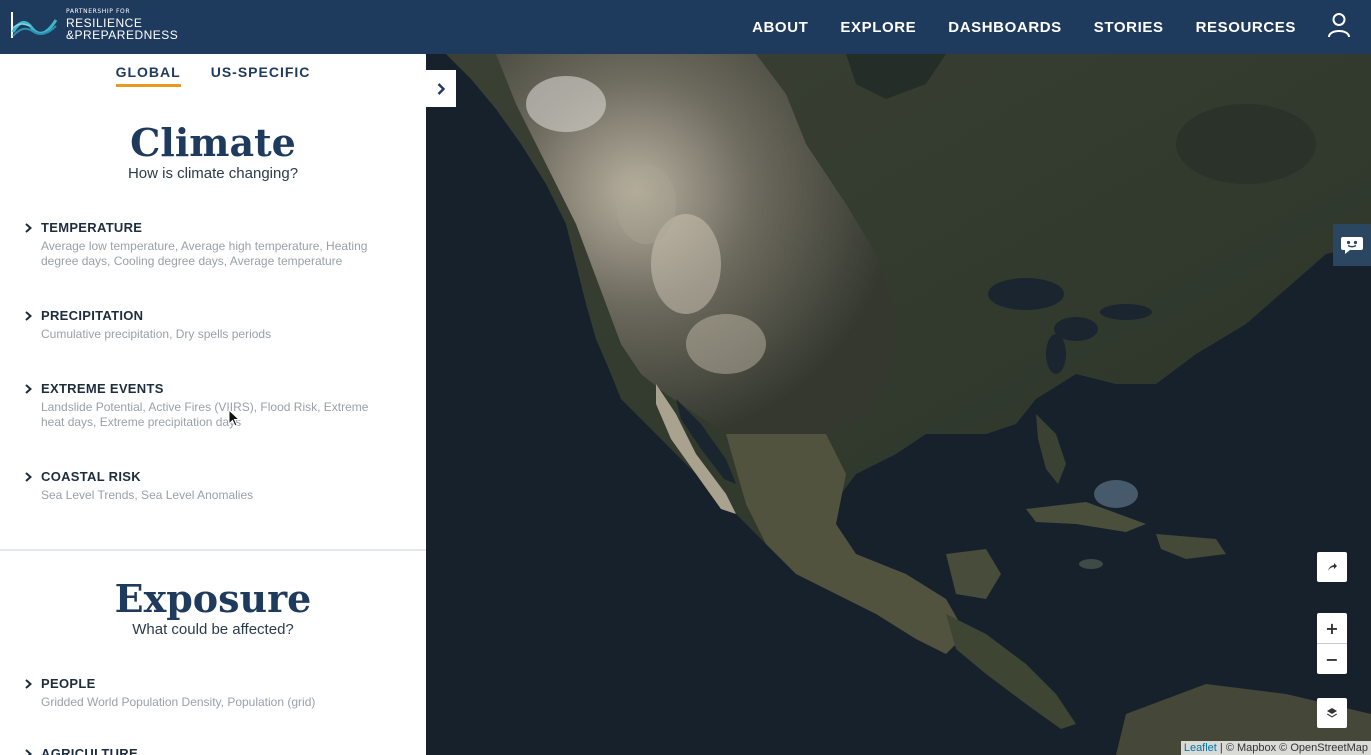 This screenshot has width=1371, height=755. I want to click on chat-button, so click(1352, 245).